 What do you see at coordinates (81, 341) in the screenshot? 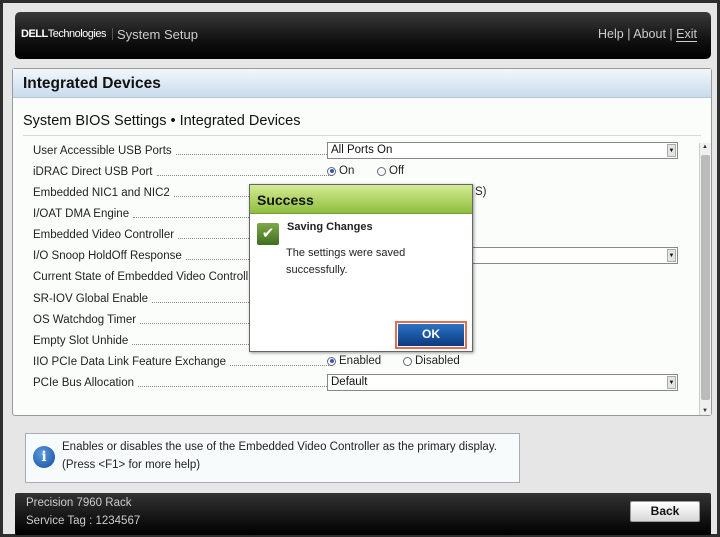
I see `setting-label: Empty Slot Unhide` at bounding box center [81, 341].